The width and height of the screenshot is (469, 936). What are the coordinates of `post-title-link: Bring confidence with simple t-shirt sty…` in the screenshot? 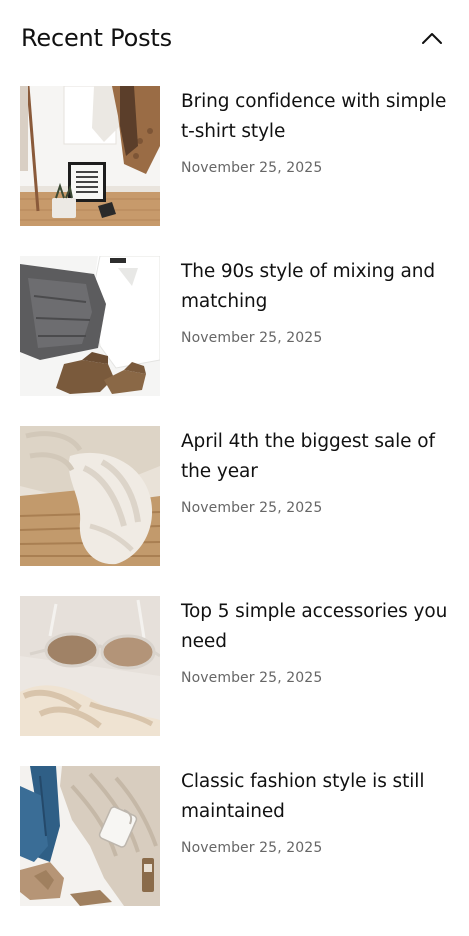 It's located at (315, 117).